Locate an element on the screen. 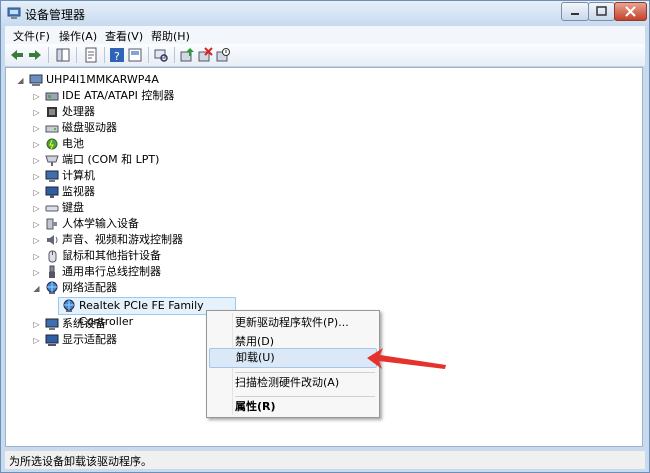 The width and height of the screenshot is (650, 473). tree-category: ▷ 磁盘驱动器 is located at coordinates (157, 128).